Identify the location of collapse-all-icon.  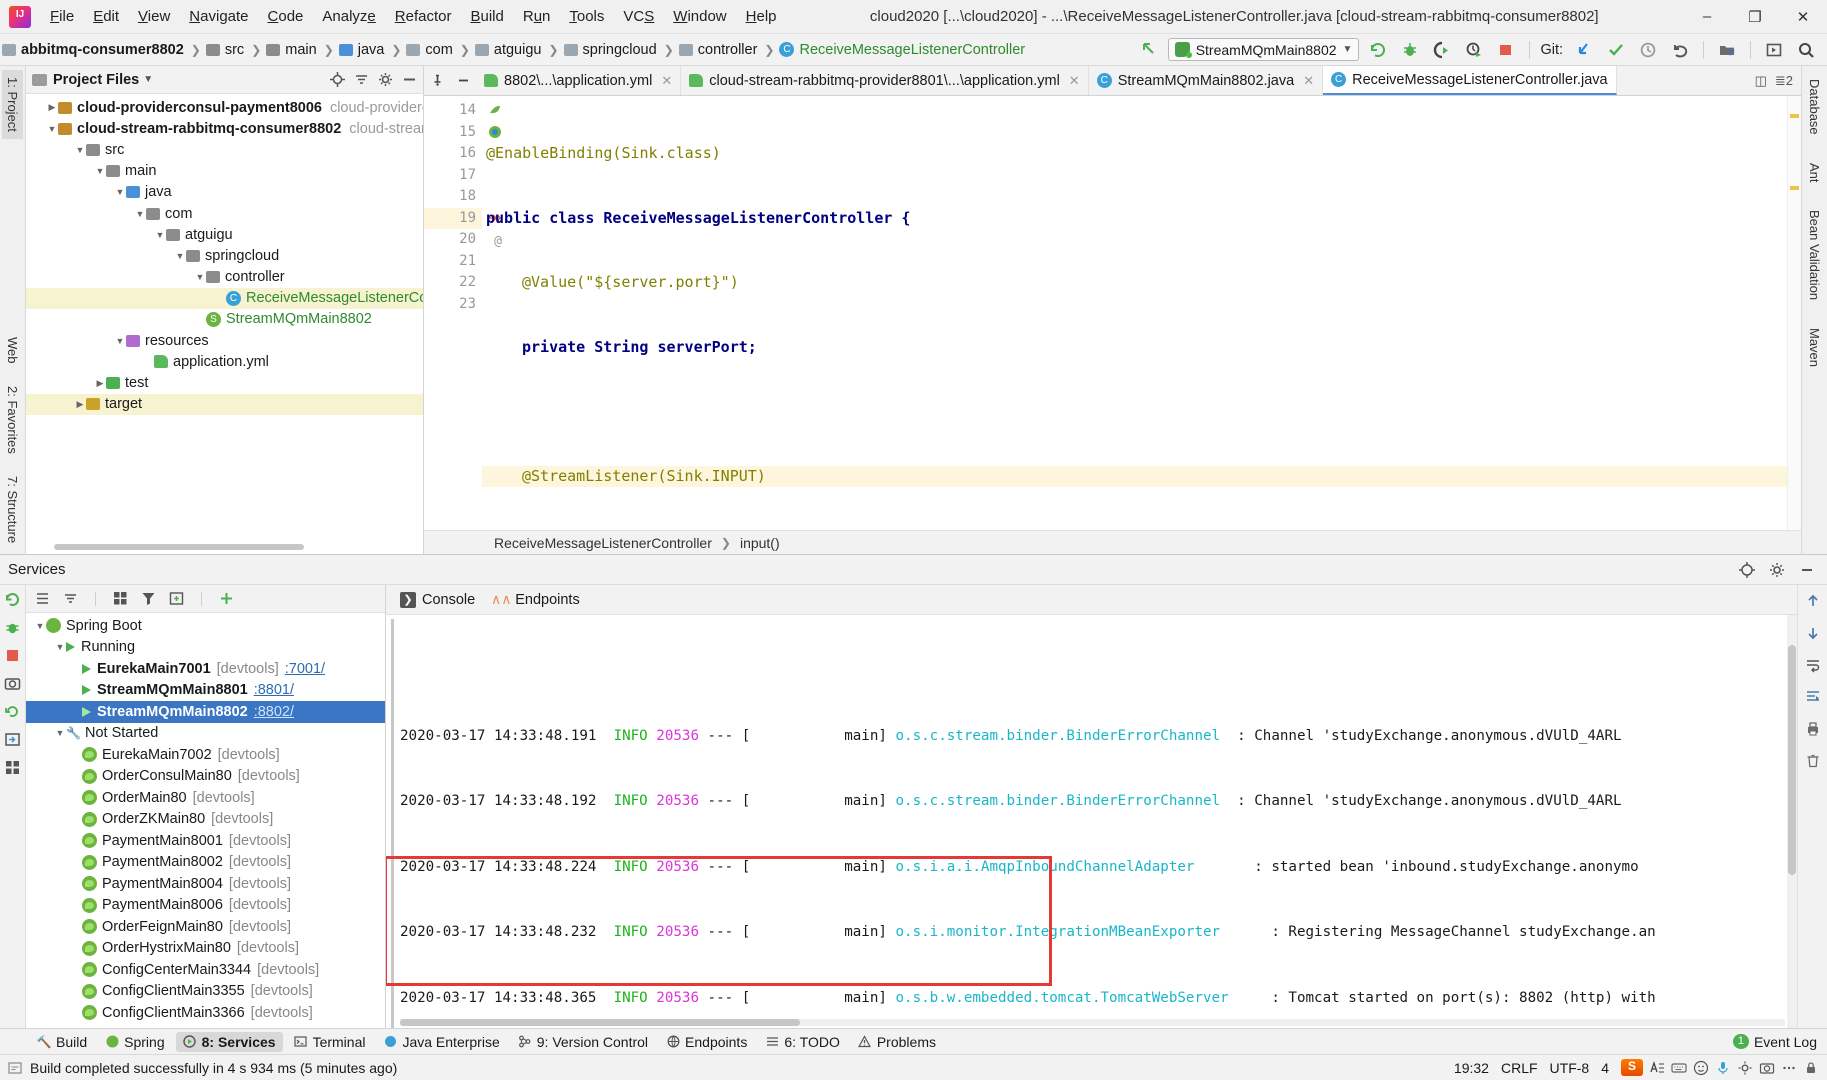
(361, 79).